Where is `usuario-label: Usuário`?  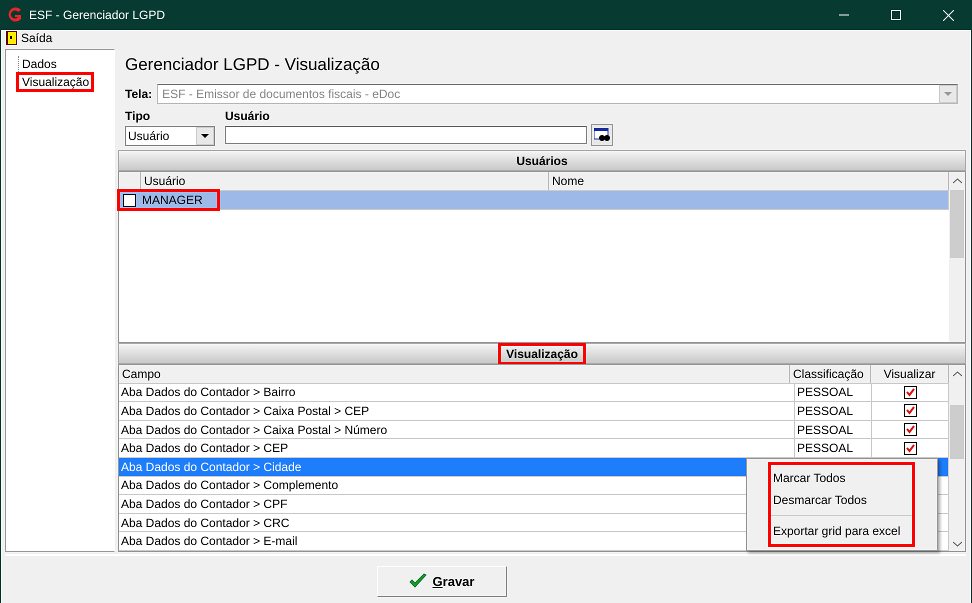 usuario-label: Usuário is located at coordinates (248, 116).